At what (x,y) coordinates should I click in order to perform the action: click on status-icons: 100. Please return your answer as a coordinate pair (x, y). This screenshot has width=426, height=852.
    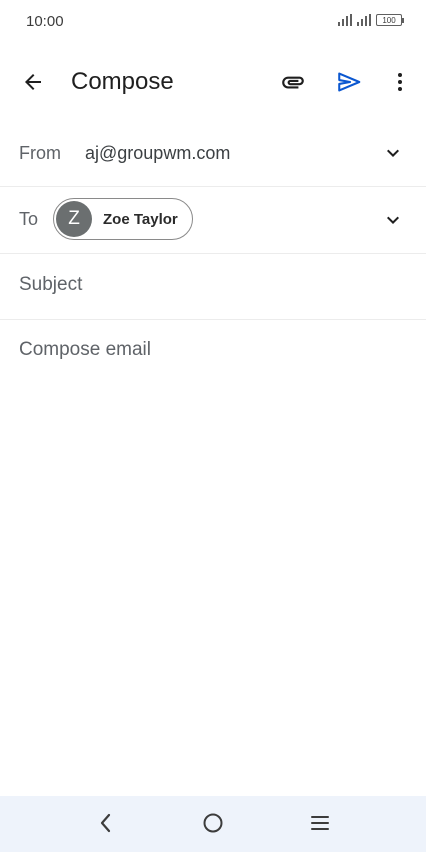
    Looking at the image, I should click on (371, 20).